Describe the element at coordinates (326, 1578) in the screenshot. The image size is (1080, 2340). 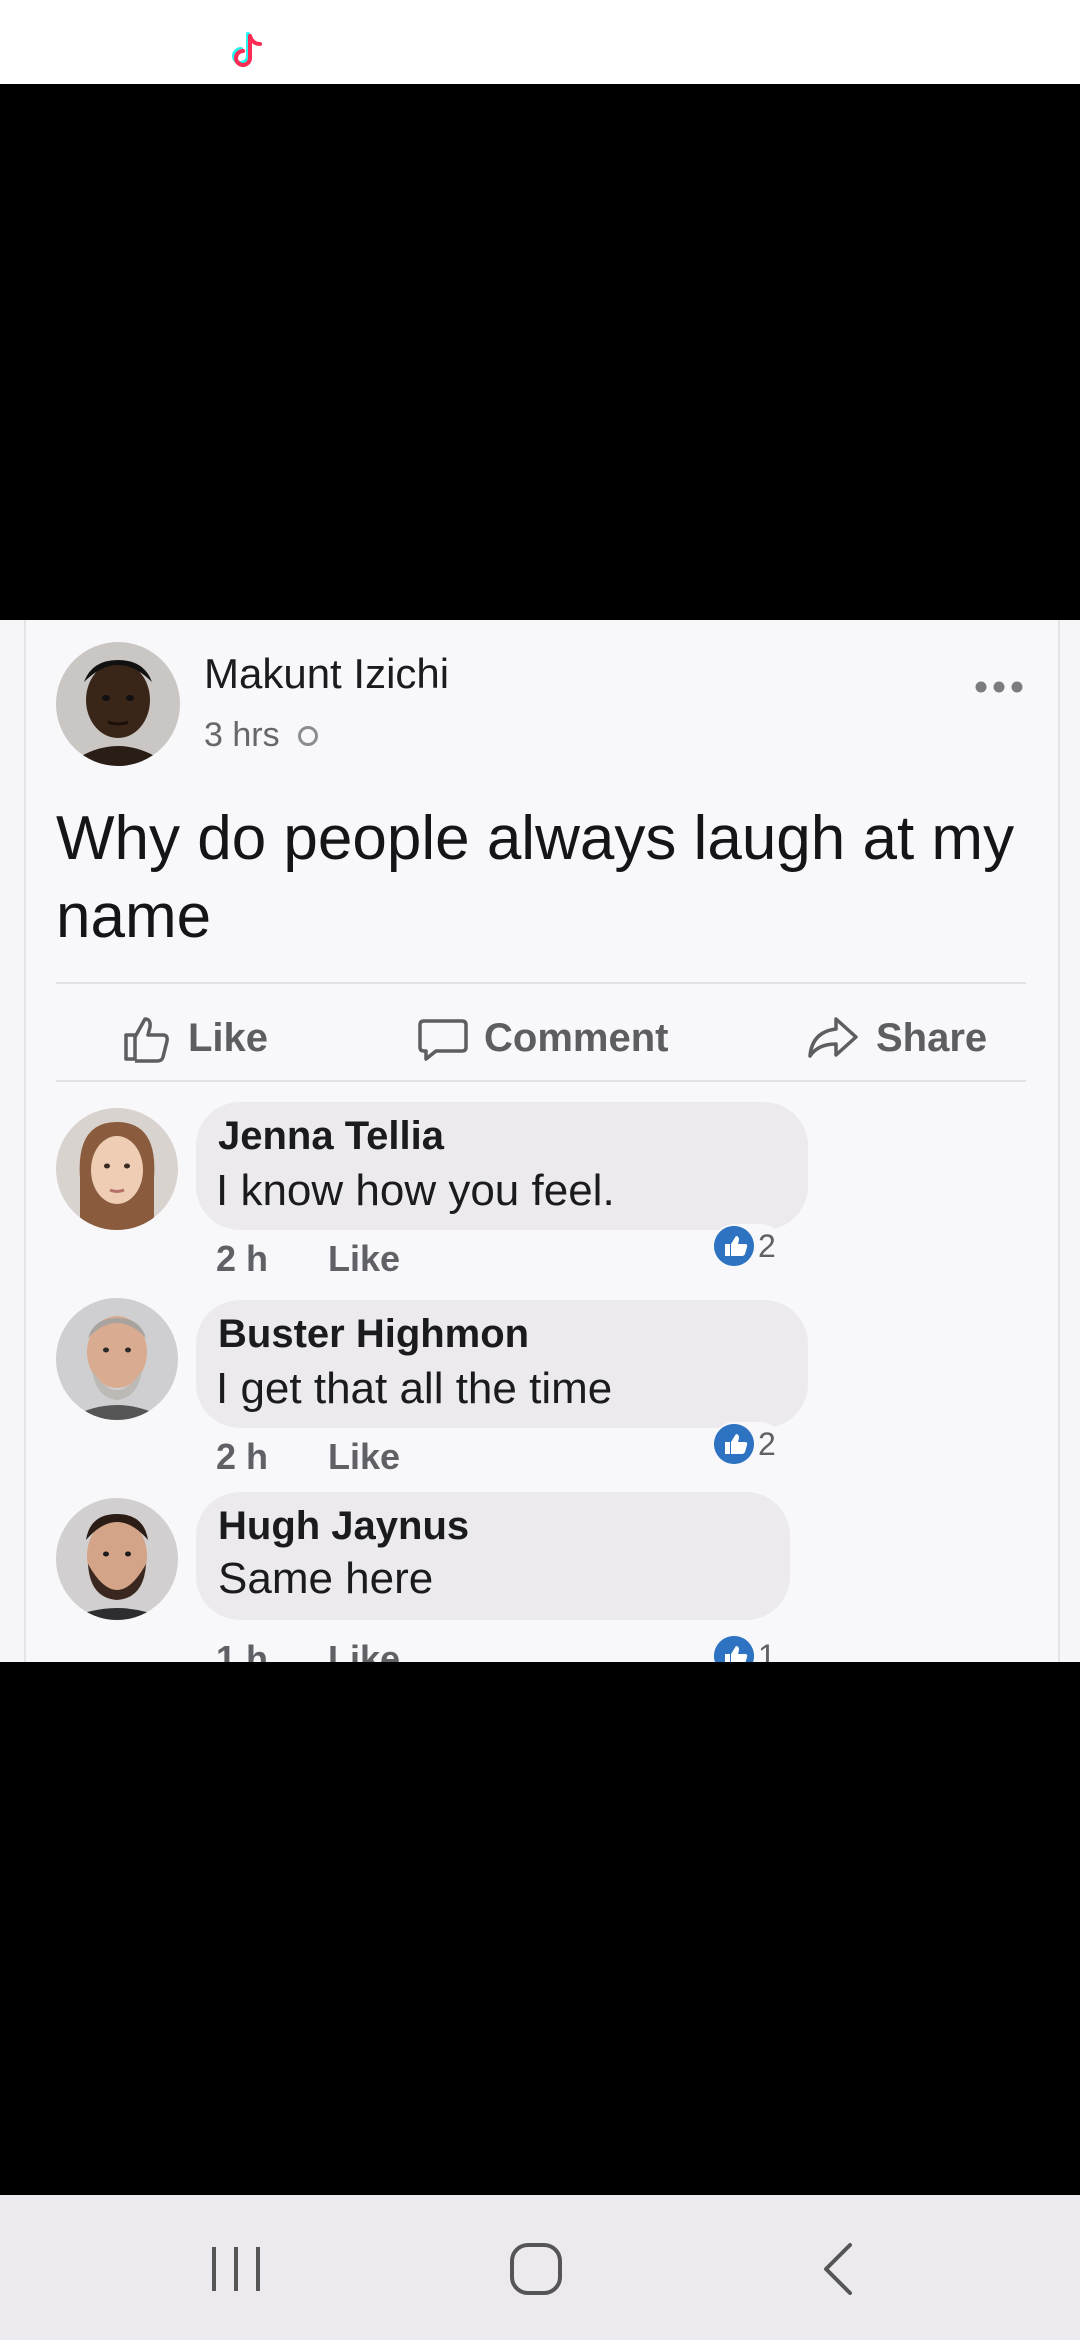
I see `comment-text: Same here` at that location.